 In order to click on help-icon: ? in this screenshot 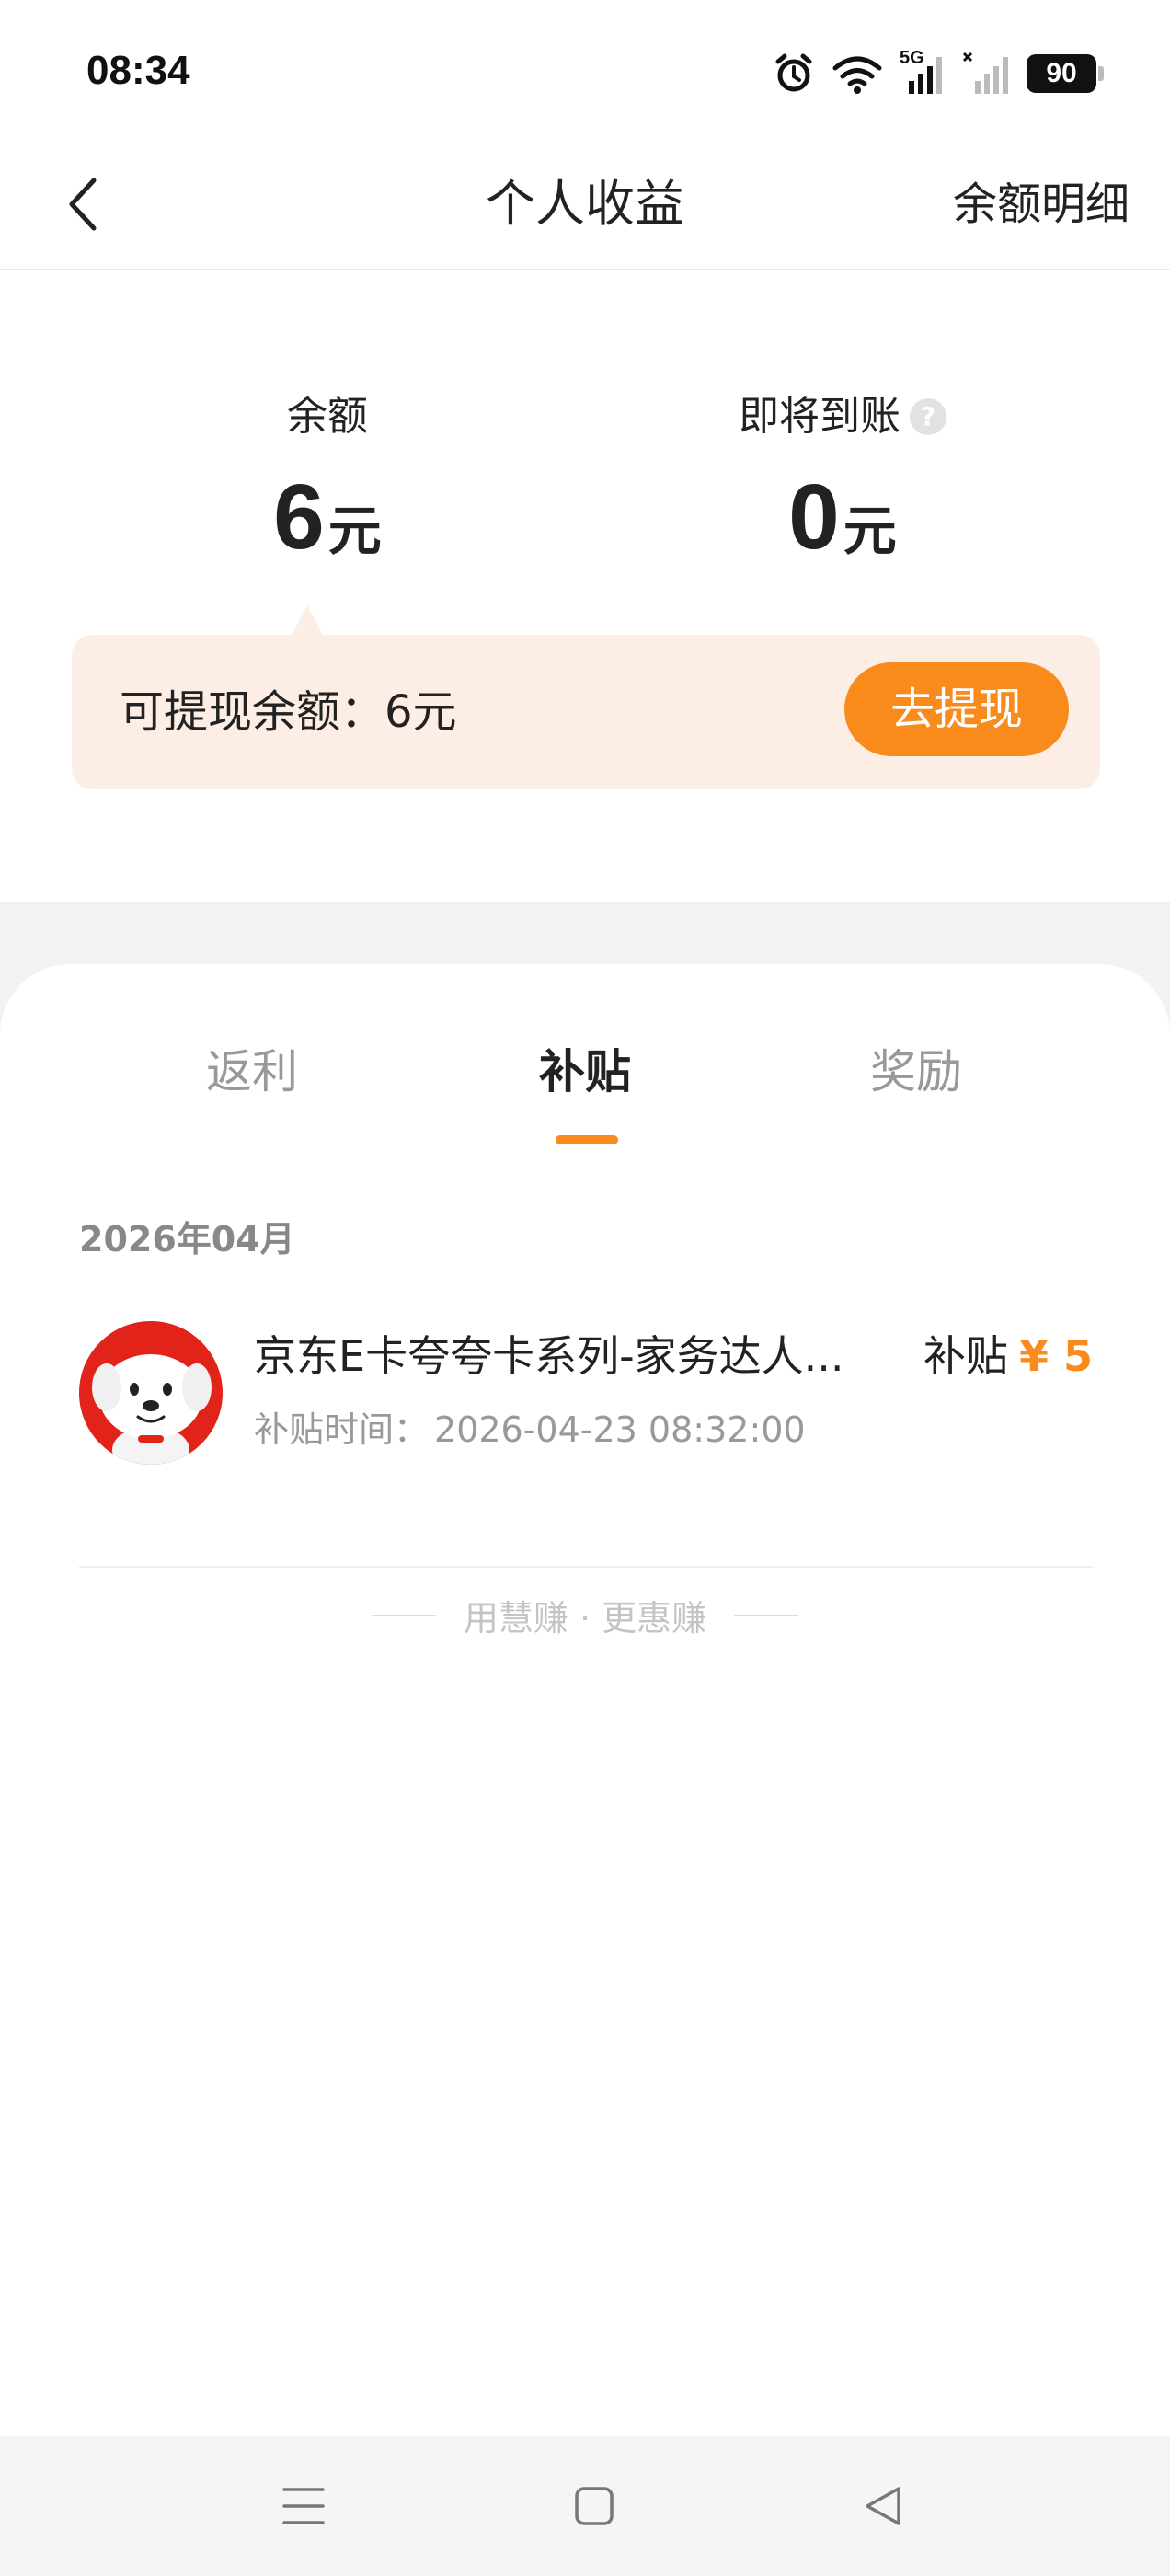, I will do `click(928, 416)`.